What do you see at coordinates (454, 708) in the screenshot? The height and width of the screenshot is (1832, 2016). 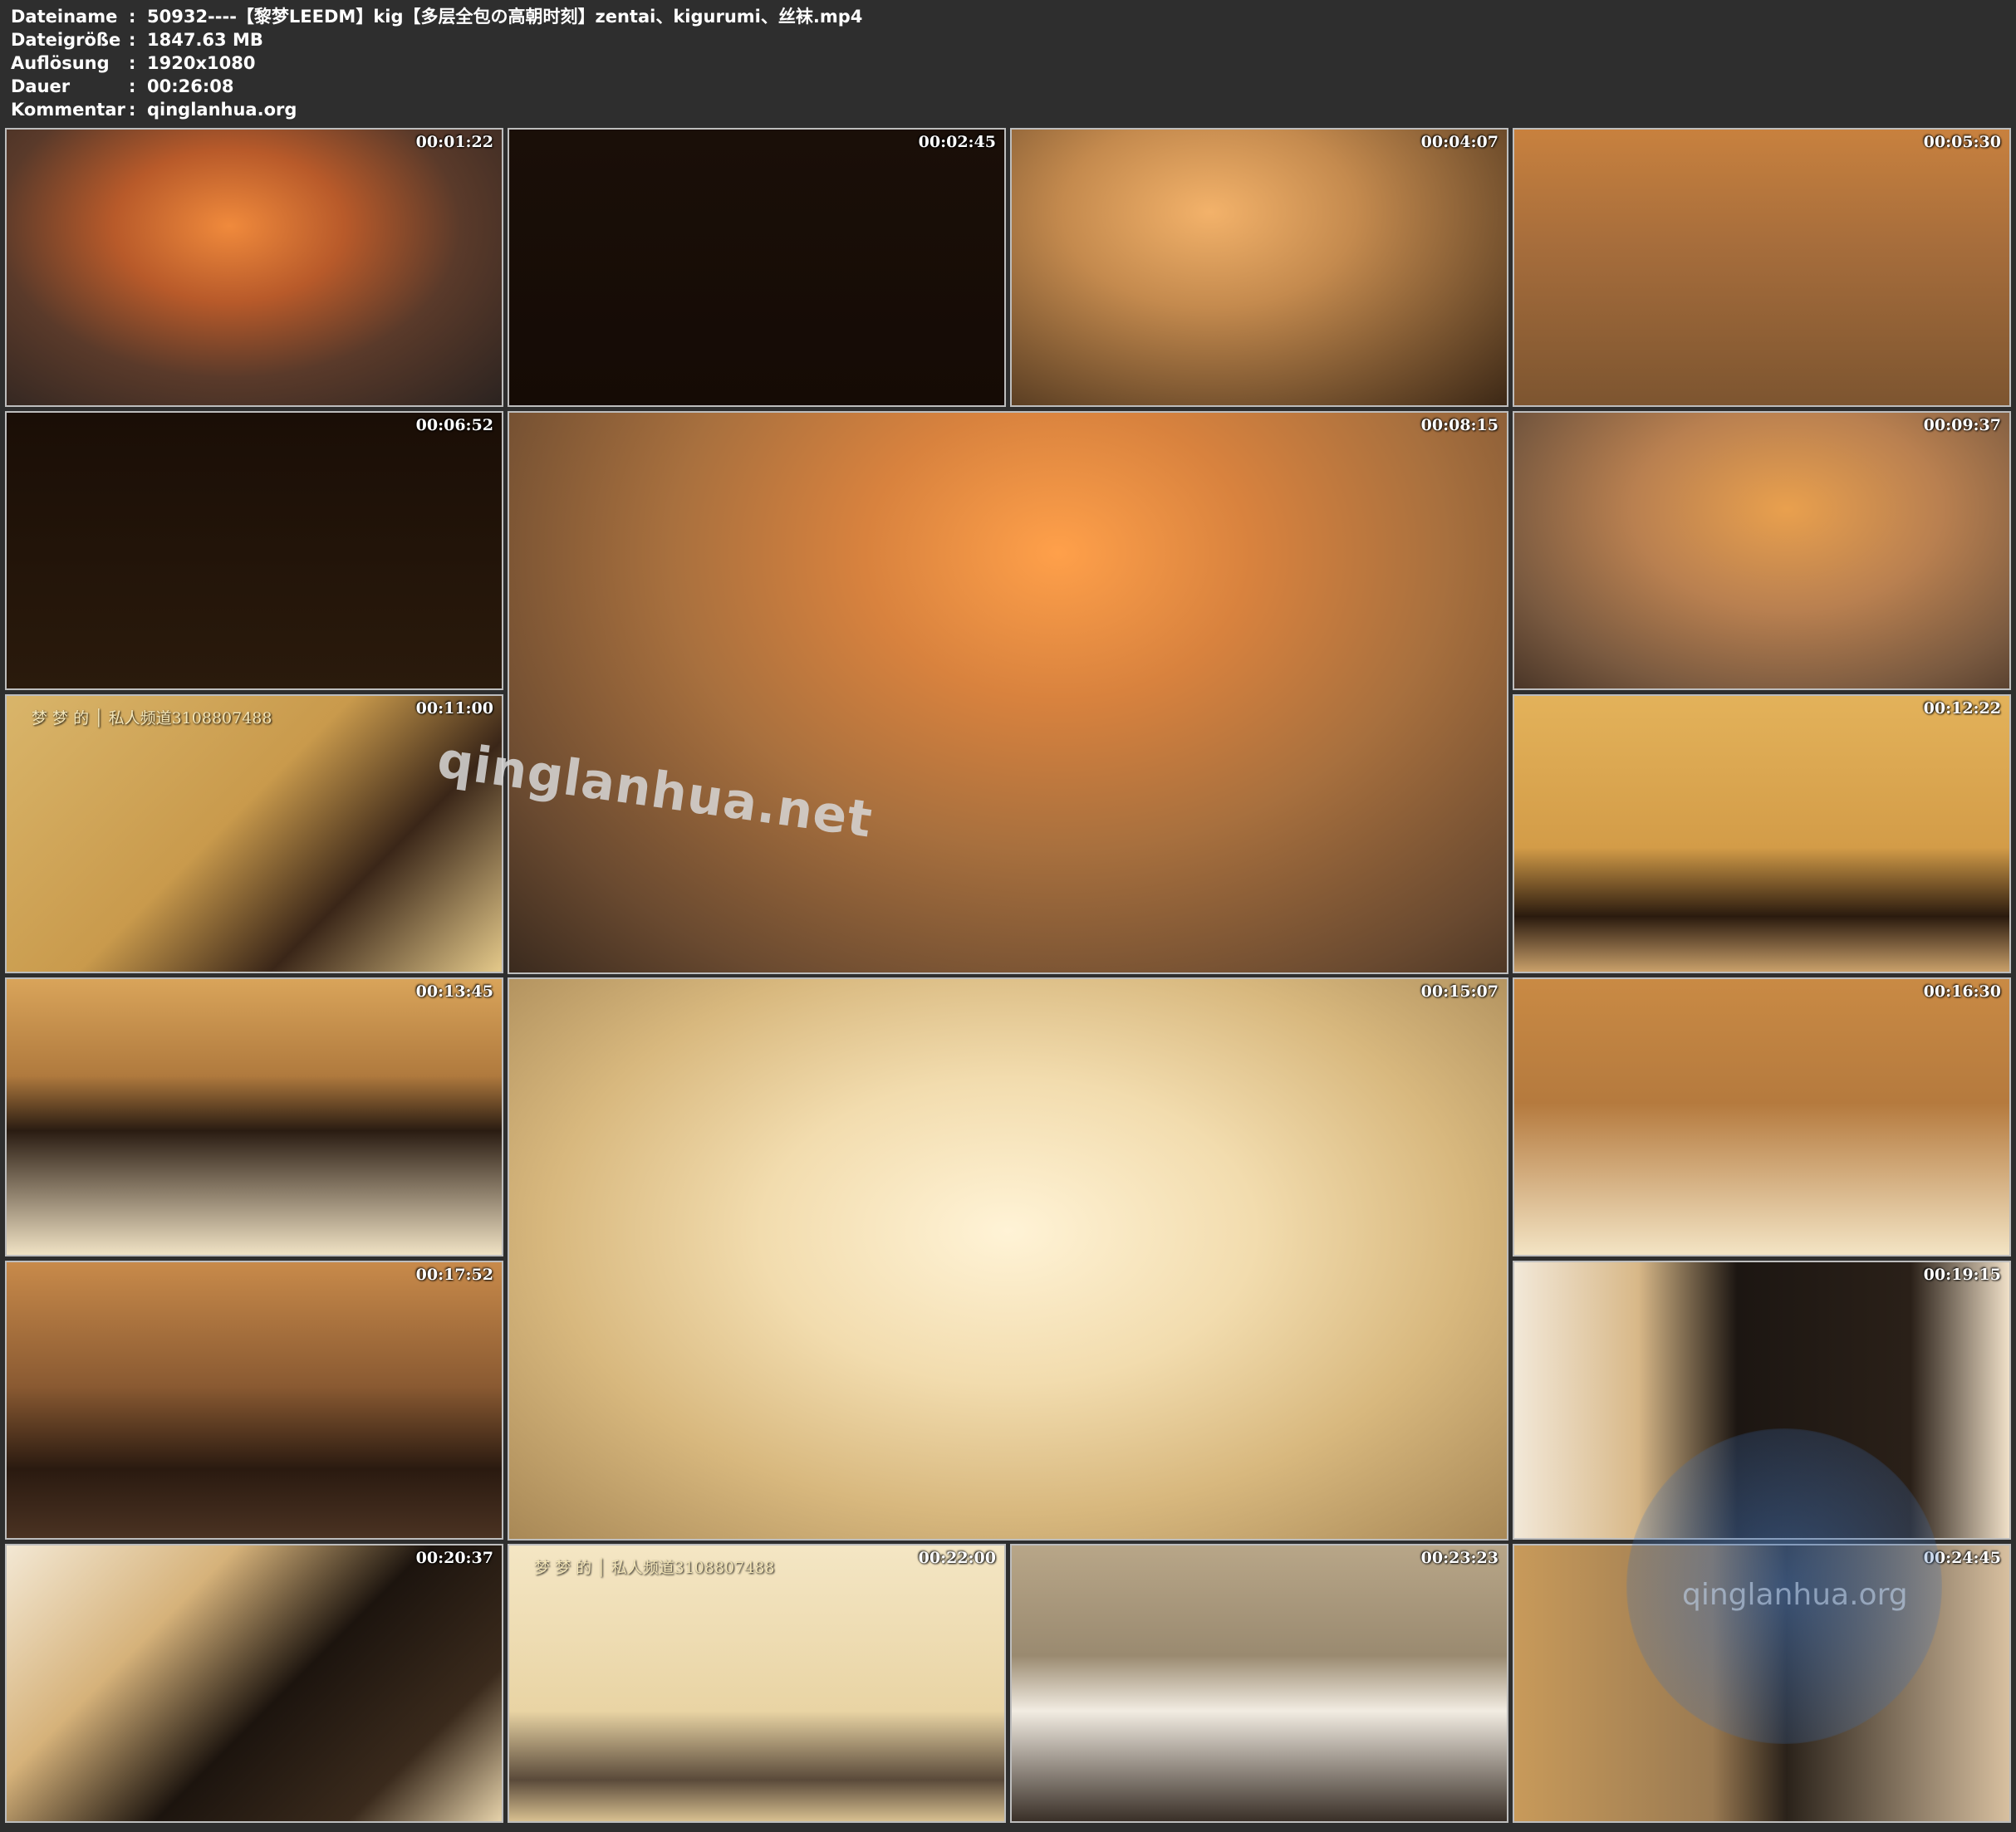 I see `thumbnail-timestamp: 00:11:00` at bounding box center [454, 708].